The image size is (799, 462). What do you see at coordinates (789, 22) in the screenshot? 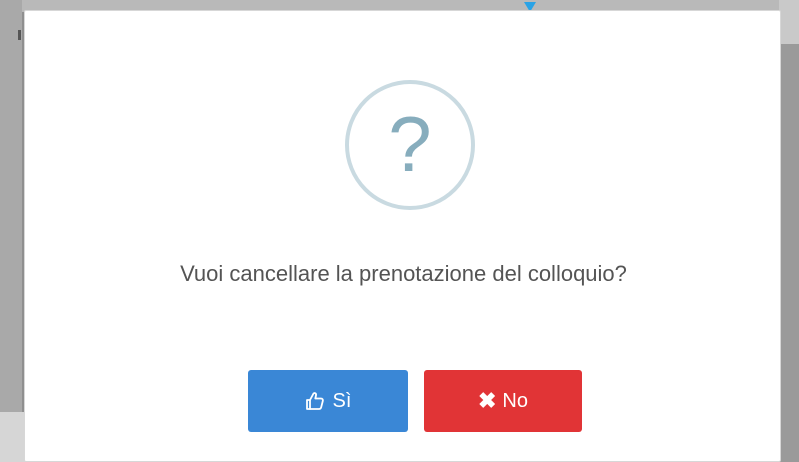
I see `backdrop-right-upper` at bounding box center [789, 22].